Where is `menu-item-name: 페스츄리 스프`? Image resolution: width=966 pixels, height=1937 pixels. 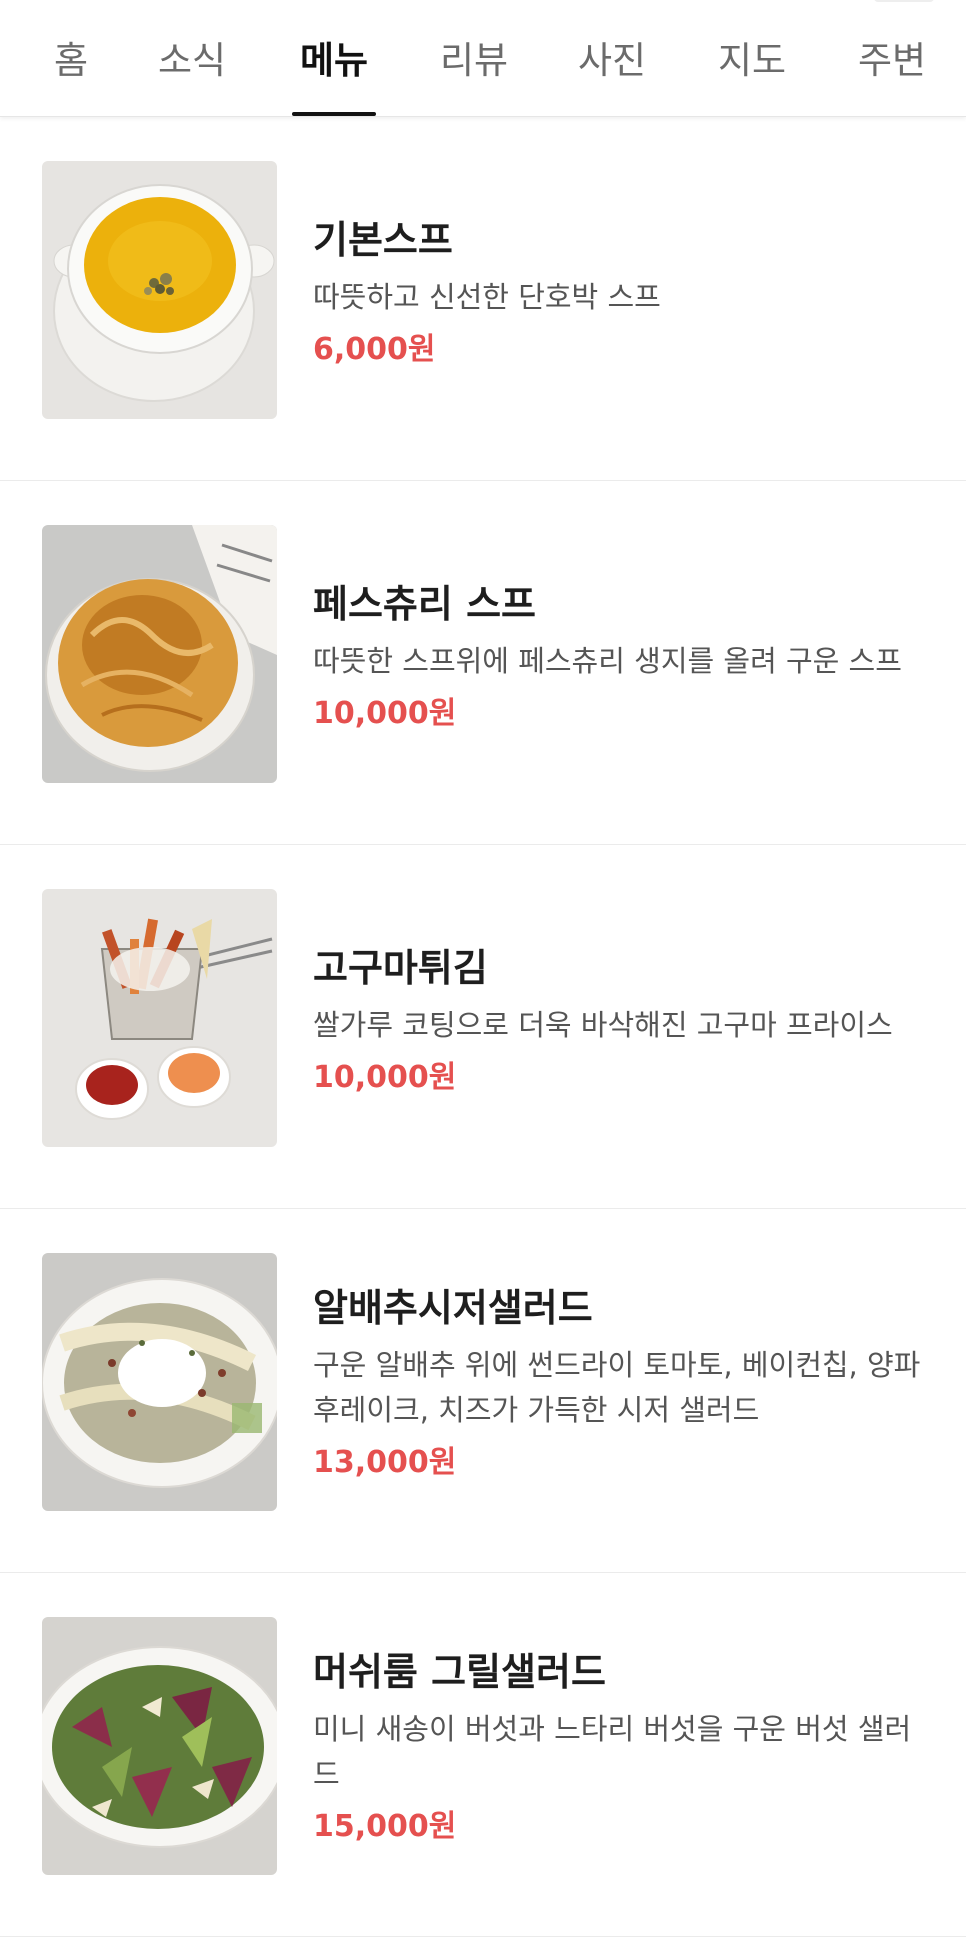 menu-item-name: 페스츄리 스프 is located at coordinates (424, 604).